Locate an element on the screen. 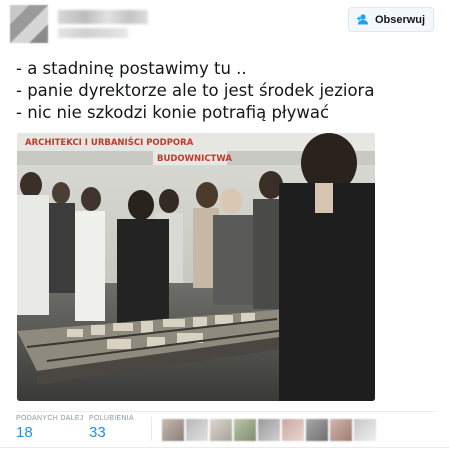  stats-divider is located at coordinates (151, 429).